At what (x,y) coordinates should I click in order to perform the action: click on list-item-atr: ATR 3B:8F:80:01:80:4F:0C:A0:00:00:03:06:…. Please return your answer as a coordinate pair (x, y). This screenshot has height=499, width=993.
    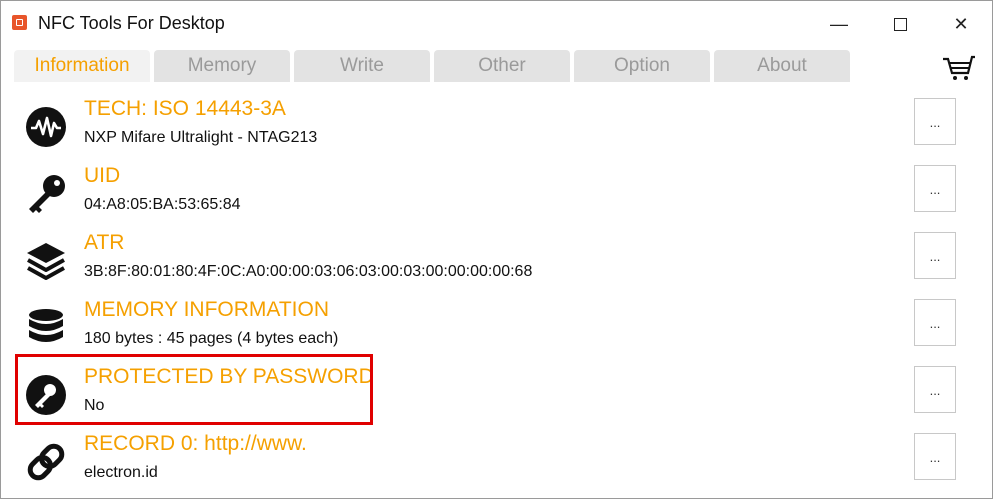
    Looking at the image, I should click on (496, 259).